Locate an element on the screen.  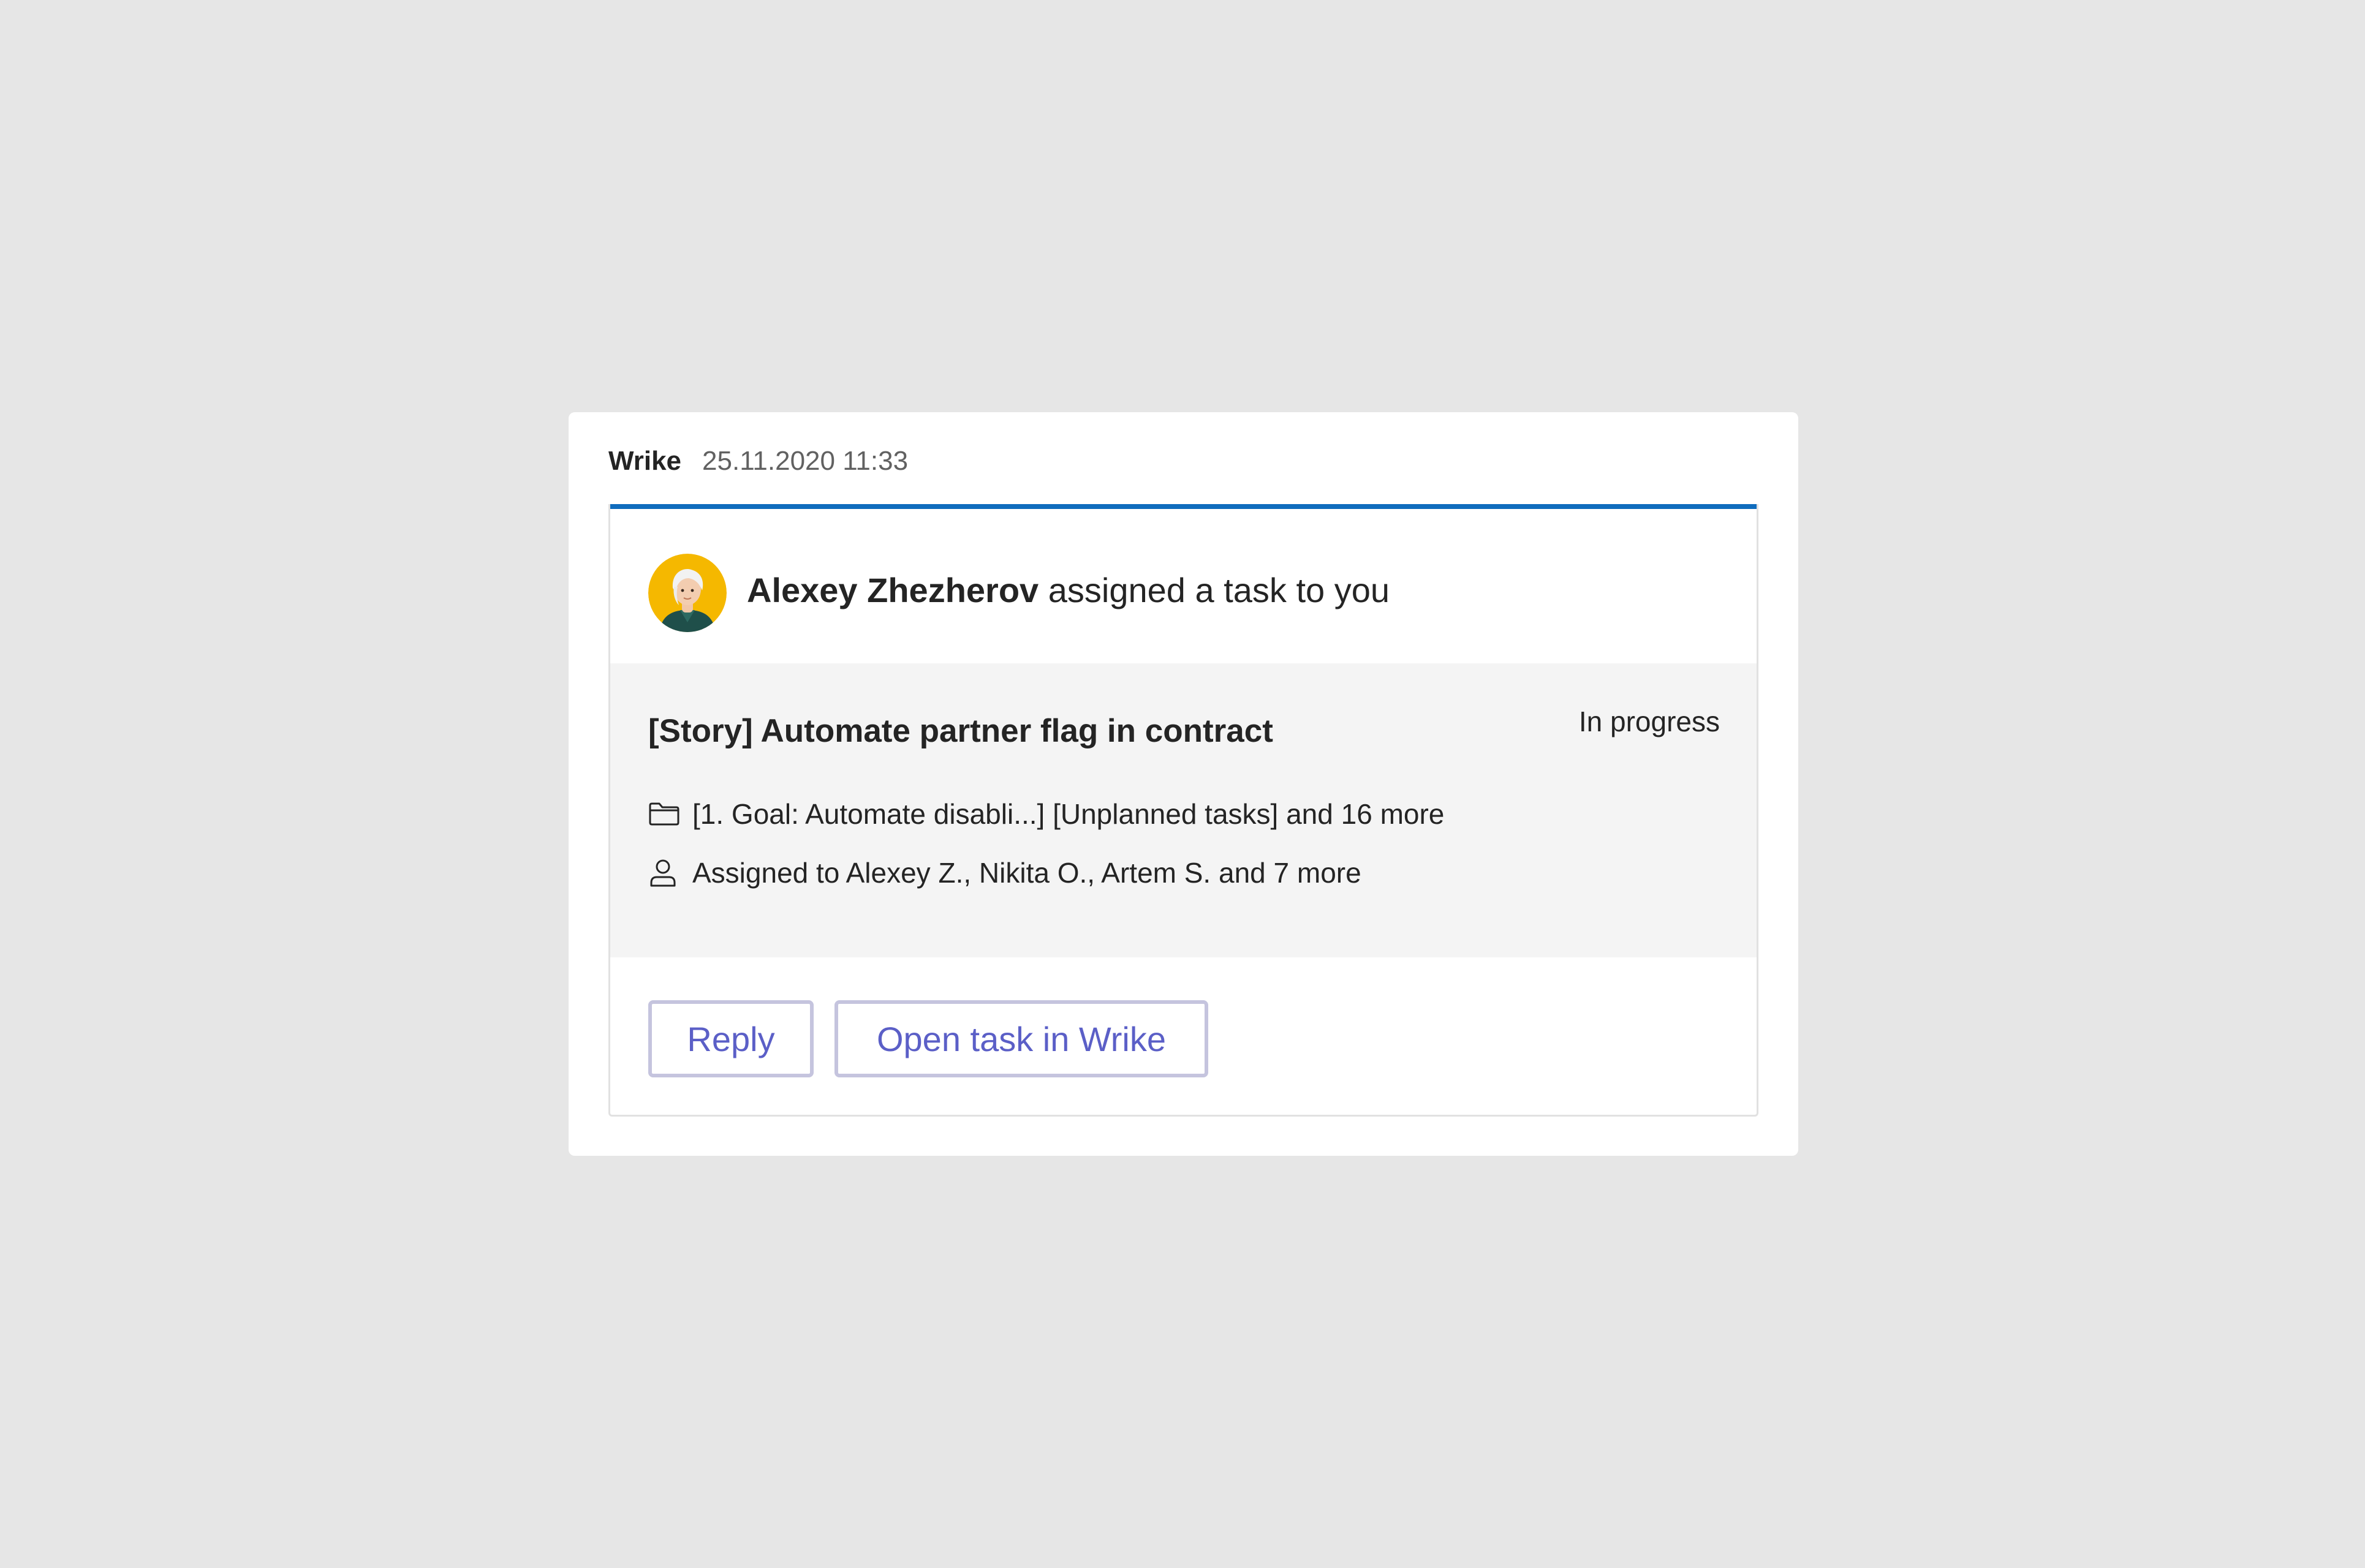
action-text: assigned a task to you is located at coordinates (1214, 590).